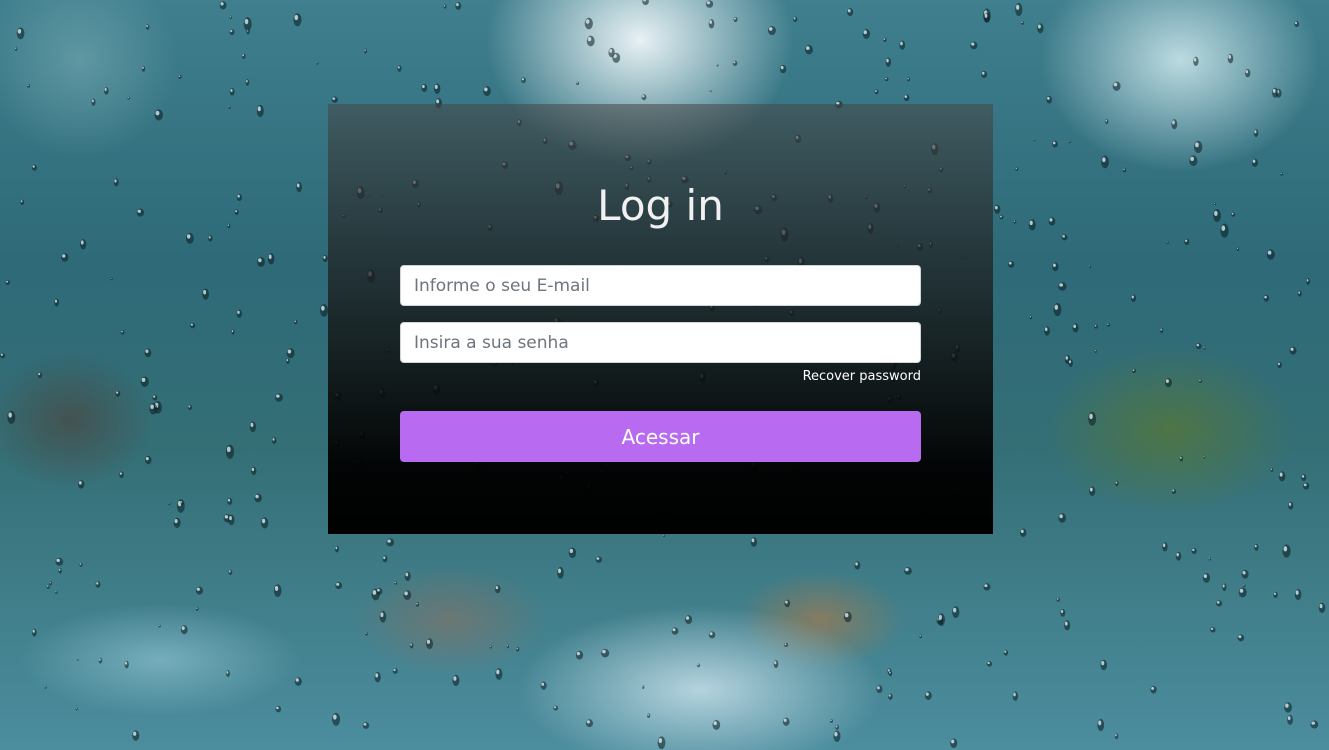  I want to click on submit-button: Acessar, so click(660, 436).